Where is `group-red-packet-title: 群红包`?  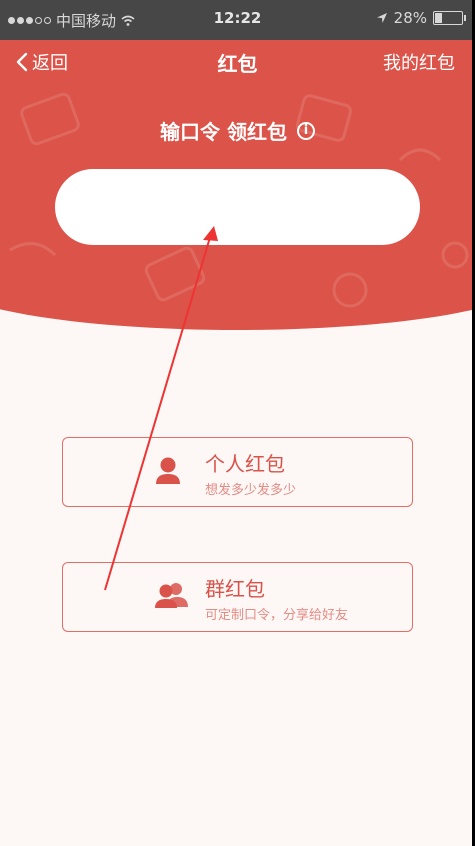 group-red-packet-title: 群红包 is located at coordinates (235, 589).